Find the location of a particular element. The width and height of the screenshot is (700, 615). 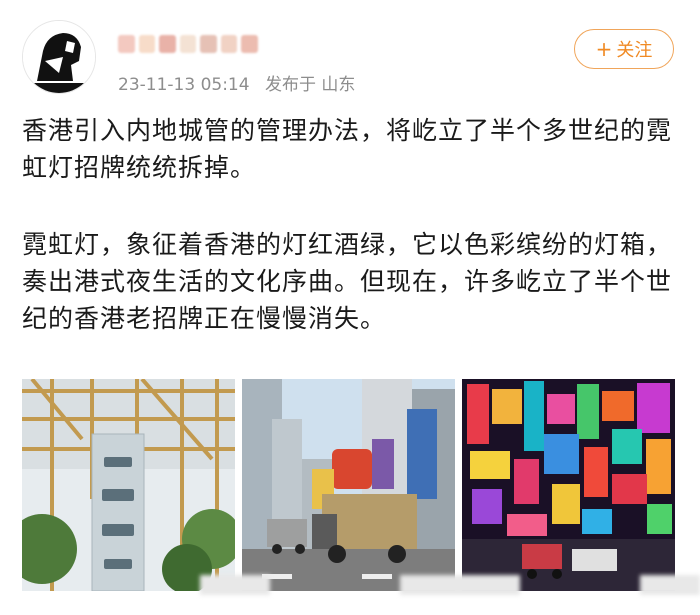

user-avatar is located at coordinates (59, 57).